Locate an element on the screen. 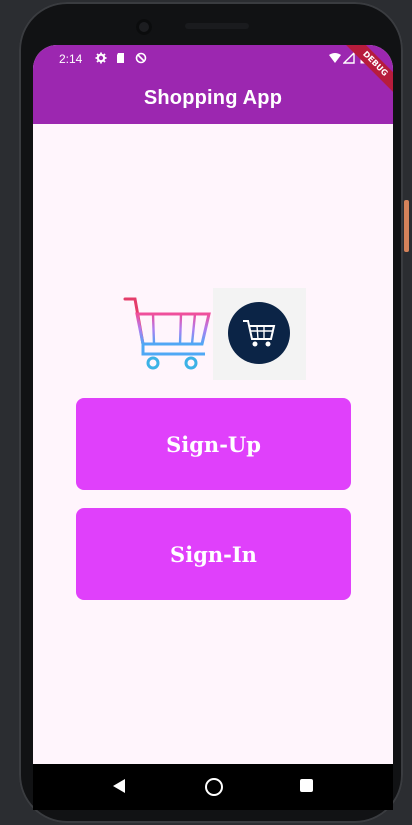 This screenshot has height=825, width=412. gear-icon is located at coordinates (101, 58).